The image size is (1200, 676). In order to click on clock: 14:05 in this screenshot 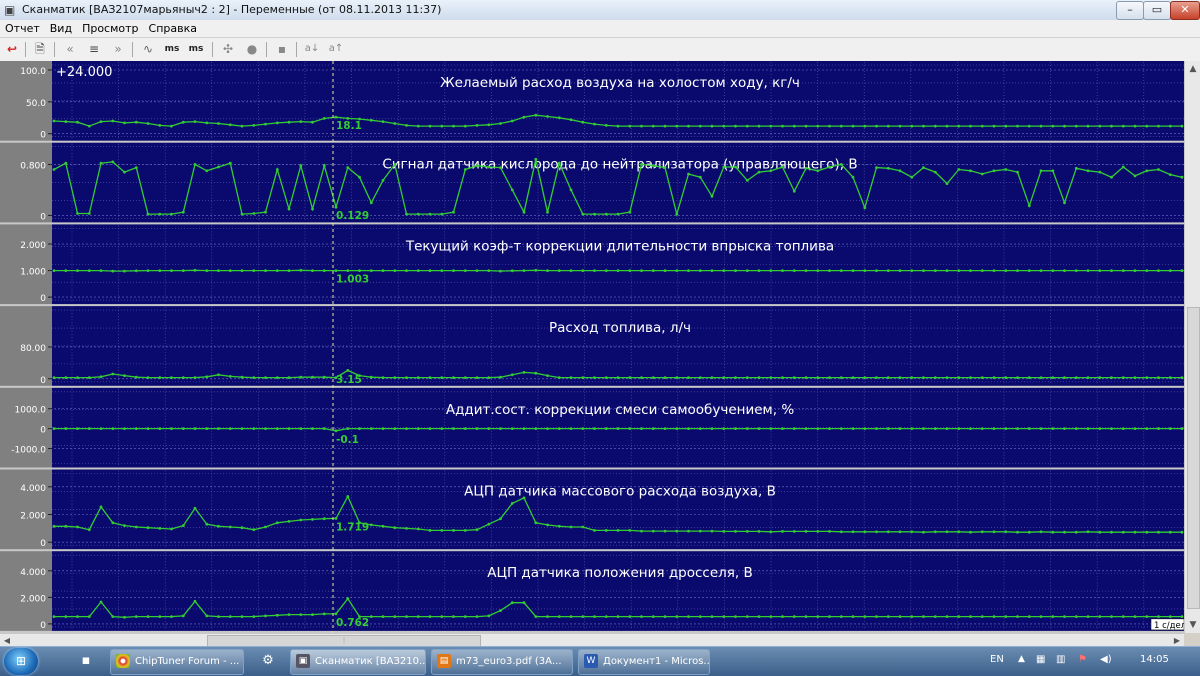, I will do `click(1154, 659)`.